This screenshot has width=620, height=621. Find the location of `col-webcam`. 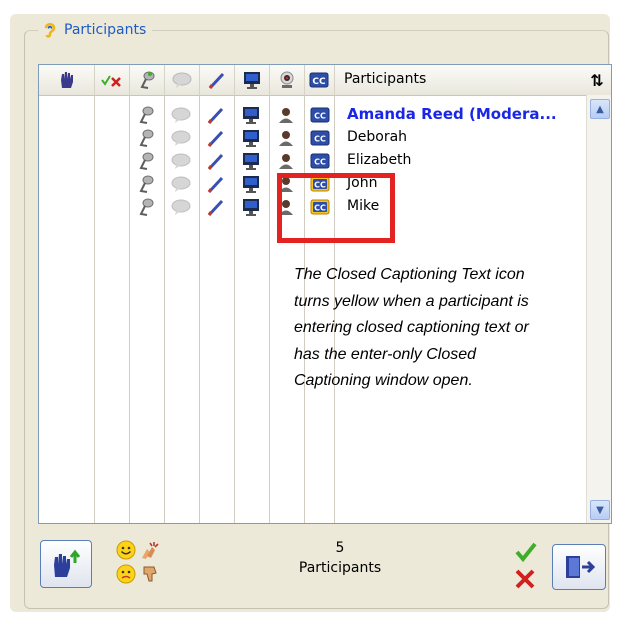

col-webcam is located at coordinates (287, 80).